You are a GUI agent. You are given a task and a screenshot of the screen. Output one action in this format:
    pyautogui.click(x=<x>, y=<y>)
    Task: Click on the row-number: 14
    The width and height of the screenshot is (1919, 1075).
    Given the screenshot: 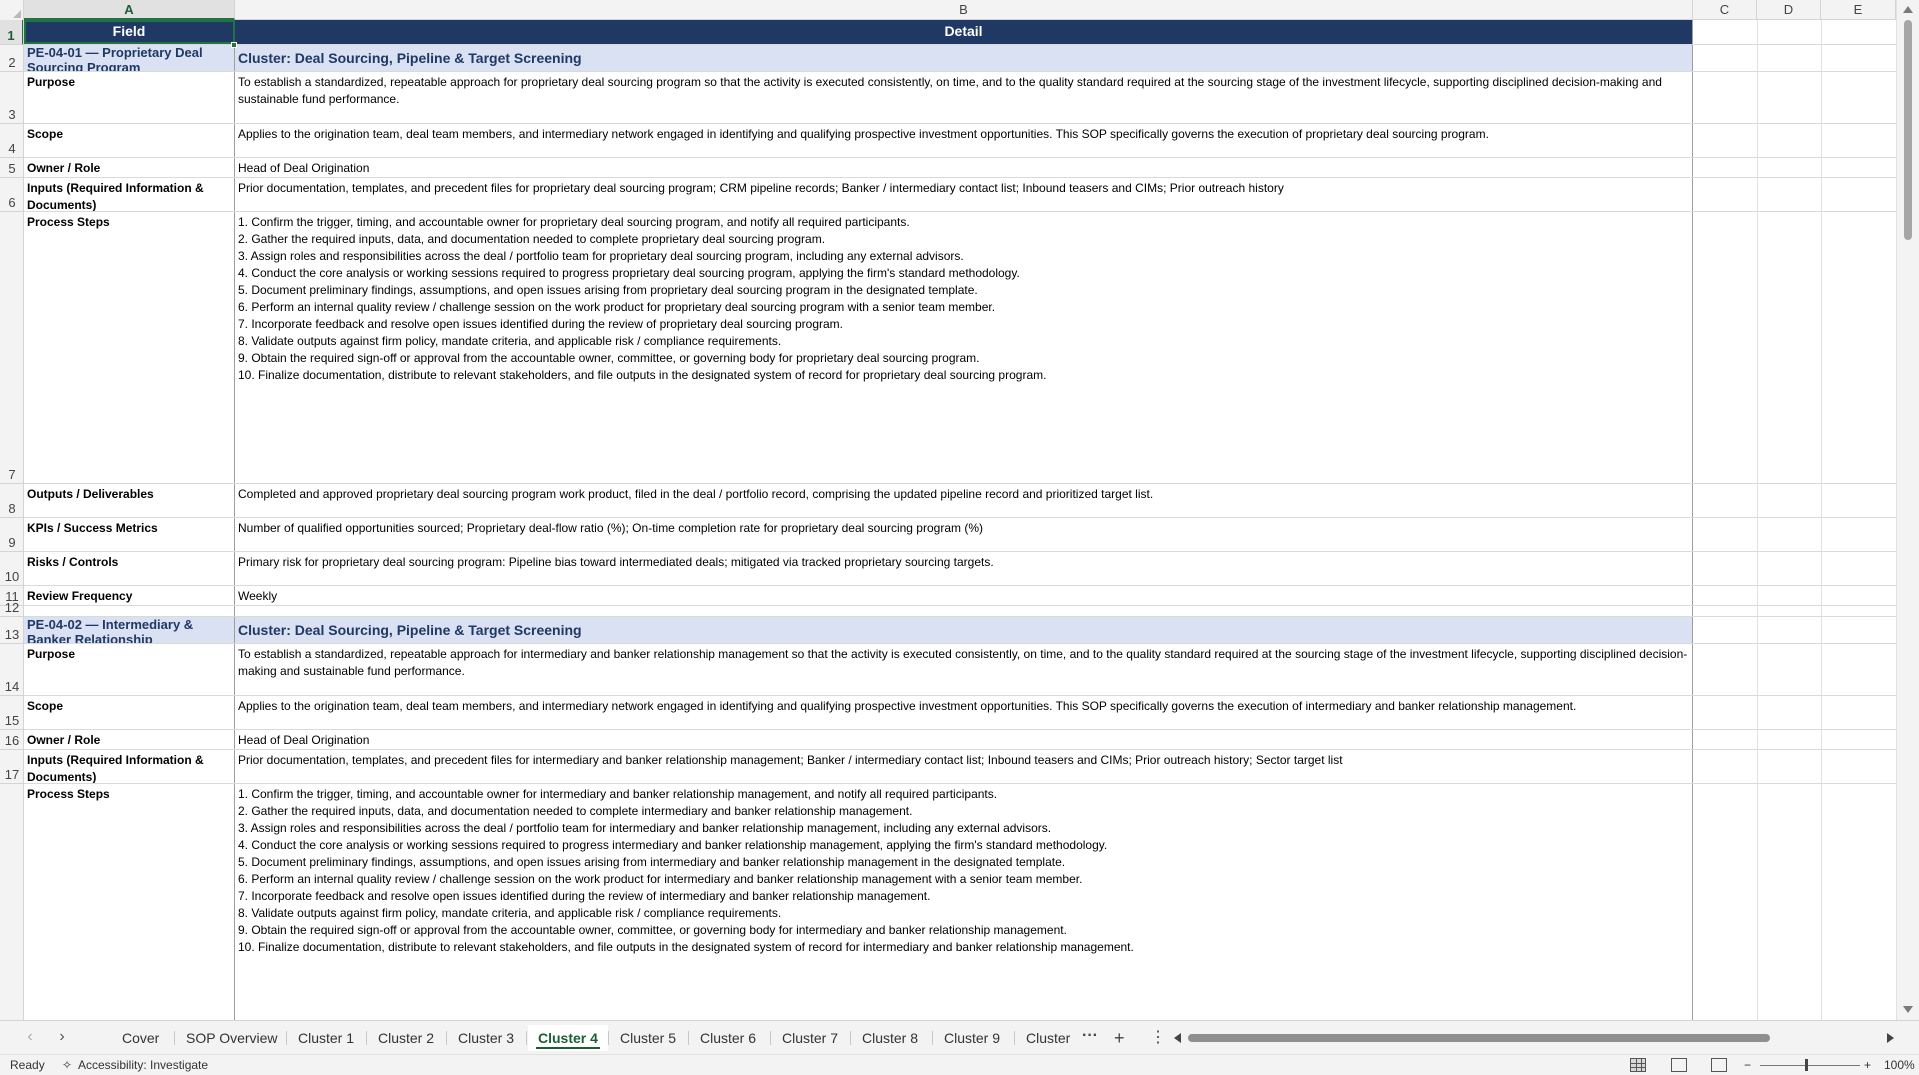 What is the action you would take?
    pyautogui.click(x=12, y=686)
    